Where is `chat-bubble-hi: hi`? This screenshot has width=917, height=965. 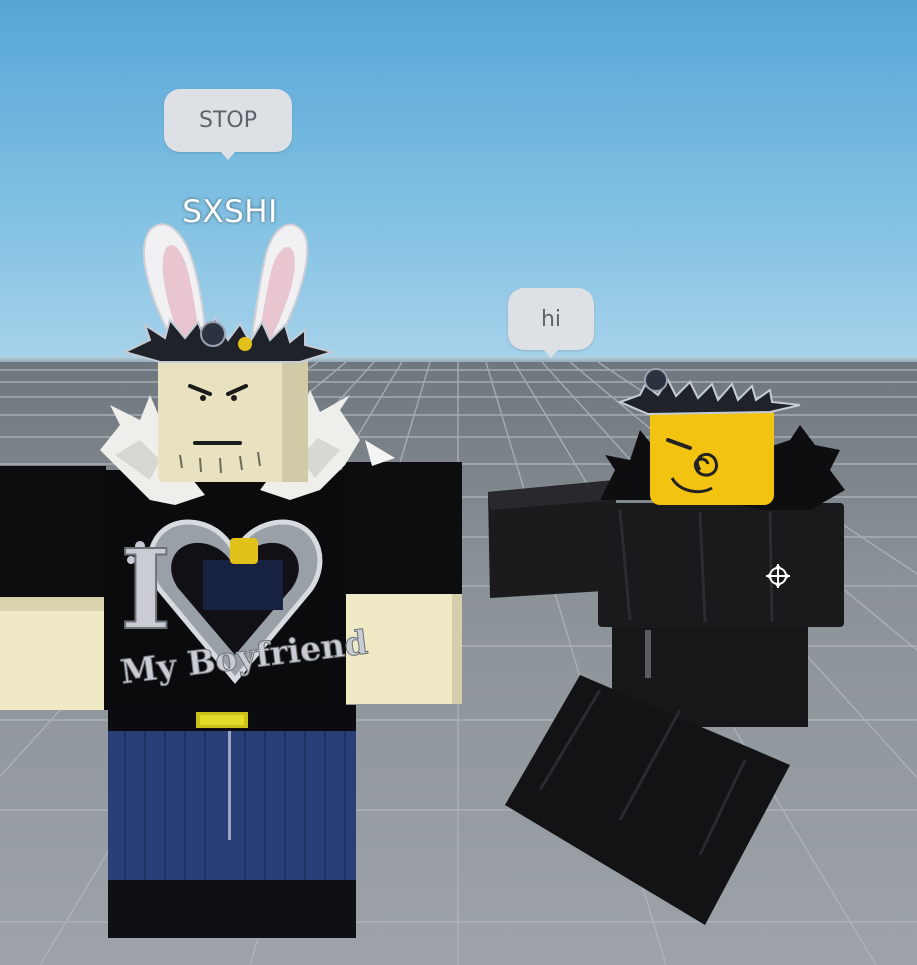 chat-bubble-hi: hi is located at coordinates (551, 323).